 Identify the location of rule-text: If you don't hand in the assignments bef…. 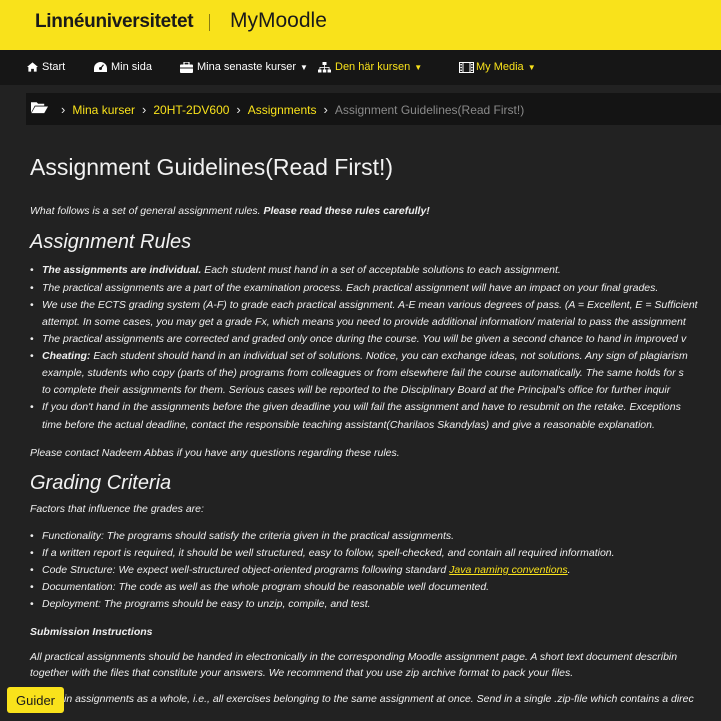
(361, 407).